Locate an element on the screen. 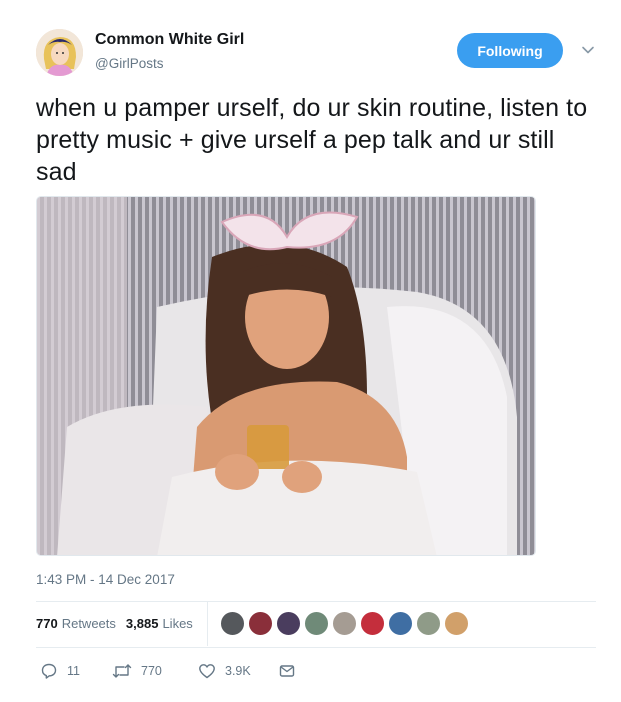 This screenshot has width=621, height=702. reply-button: 11 is located at coordinates (60, 671).